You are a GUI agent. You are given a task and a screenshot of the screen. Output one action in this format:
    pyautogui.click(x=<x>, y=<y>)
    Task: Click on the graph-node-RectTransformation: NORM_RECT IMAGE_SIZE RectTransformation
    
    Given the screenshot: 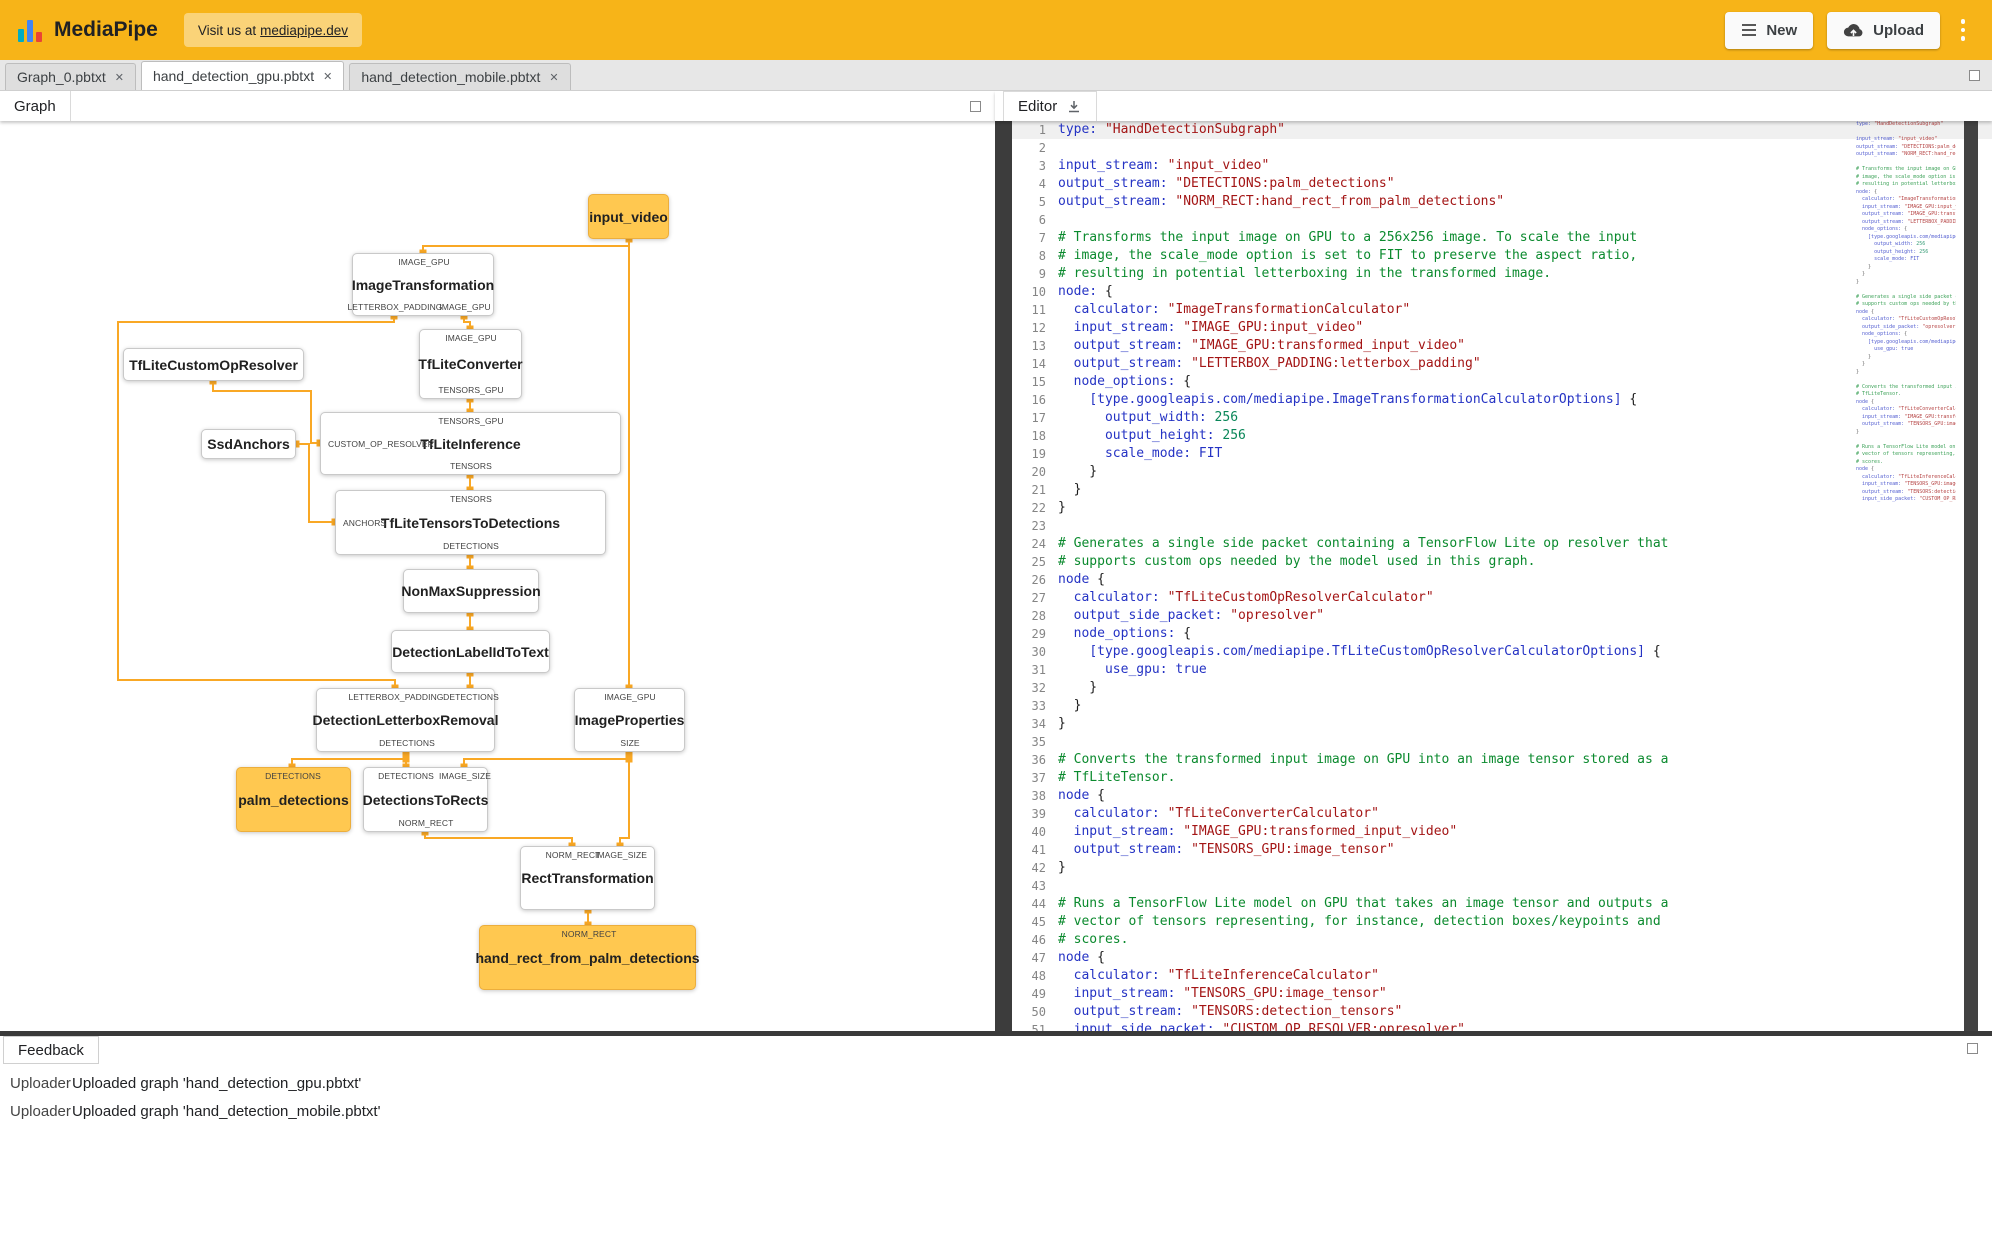 What is the action you would take?
    pyautogui.click(x=587, y=878)
    